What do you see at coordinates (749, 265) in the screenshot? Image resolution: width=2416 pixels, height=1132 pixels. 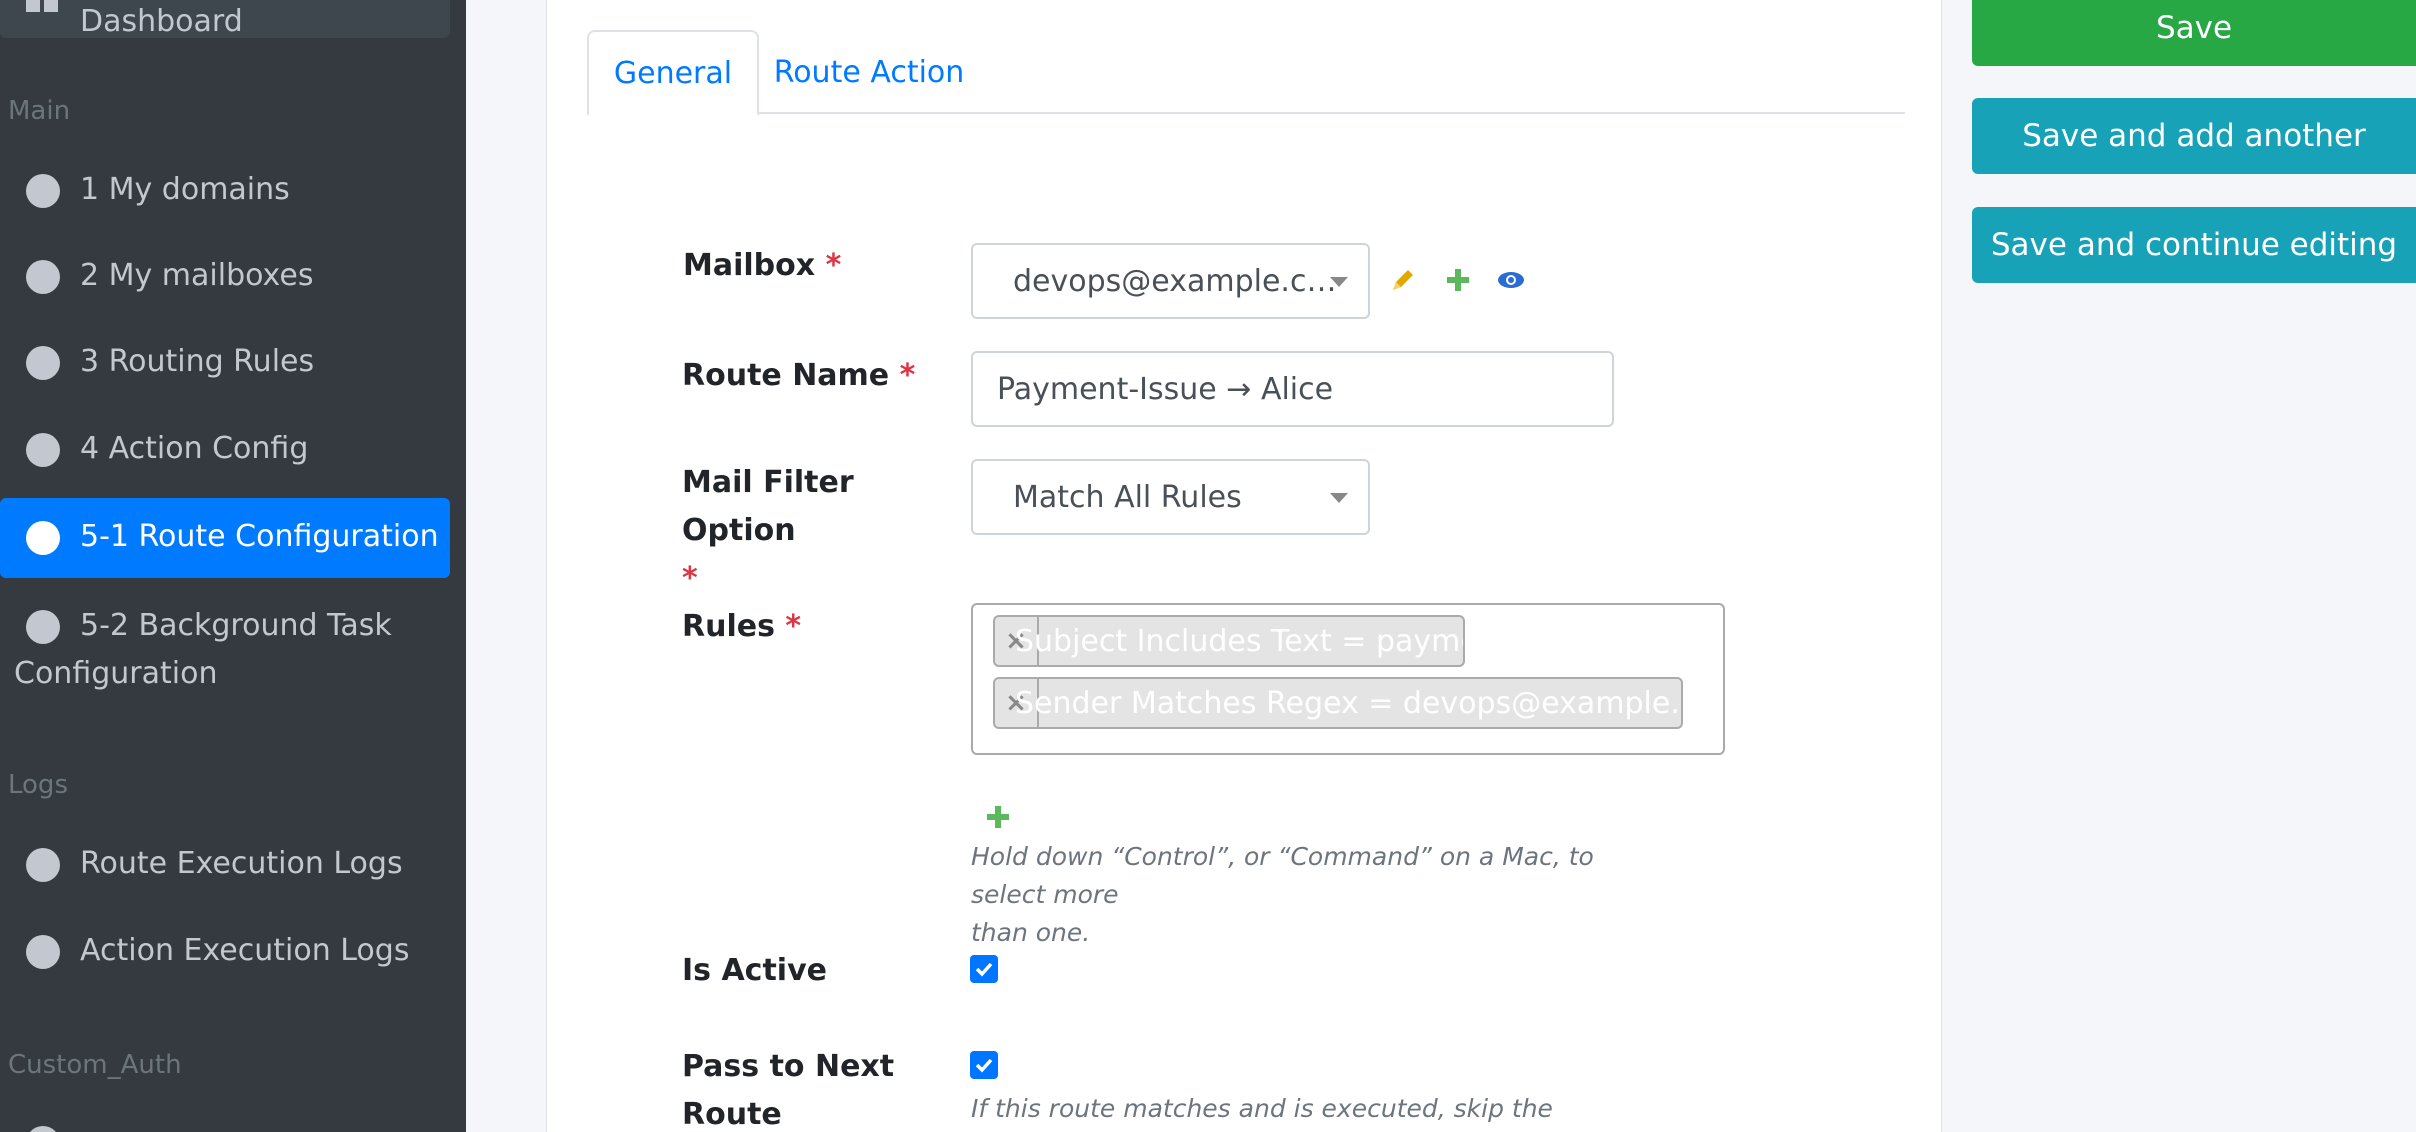 I see `mailbox-label-text: Mailbox` at bounding box center [749, 265].